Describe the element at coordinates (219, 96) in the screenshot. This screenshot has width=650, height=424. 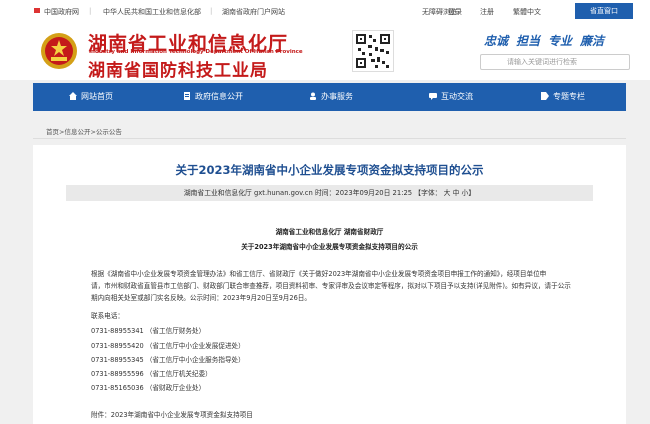
I see `nav-item-label: 政府信息公开` at that location.